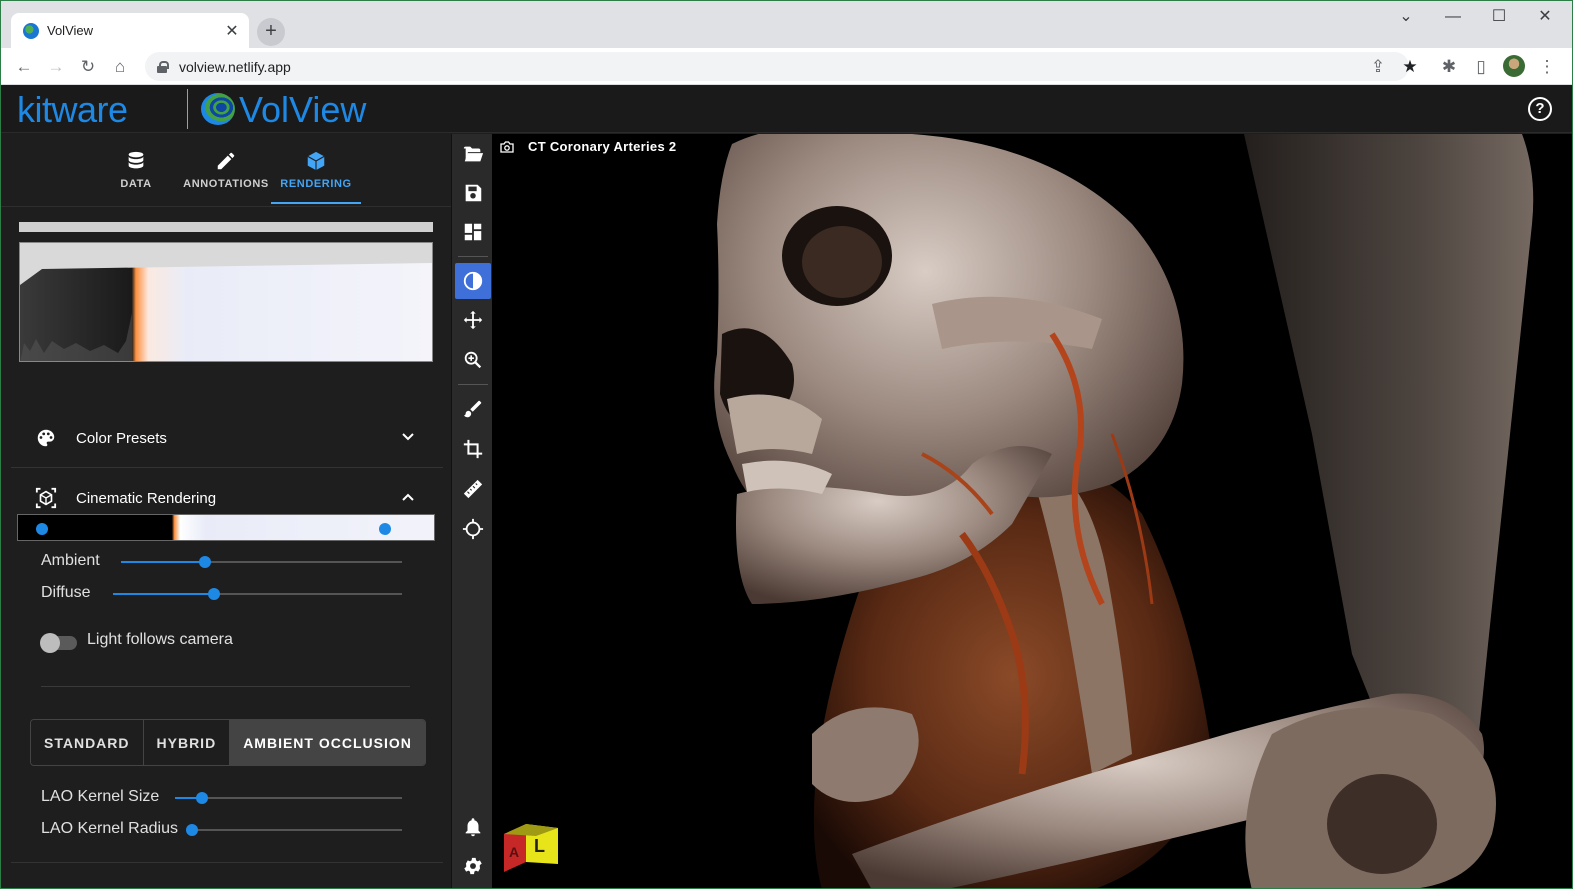  Describe the element at coordinates (473, 320) in the screenshot. I see `pan-tool` at that location.